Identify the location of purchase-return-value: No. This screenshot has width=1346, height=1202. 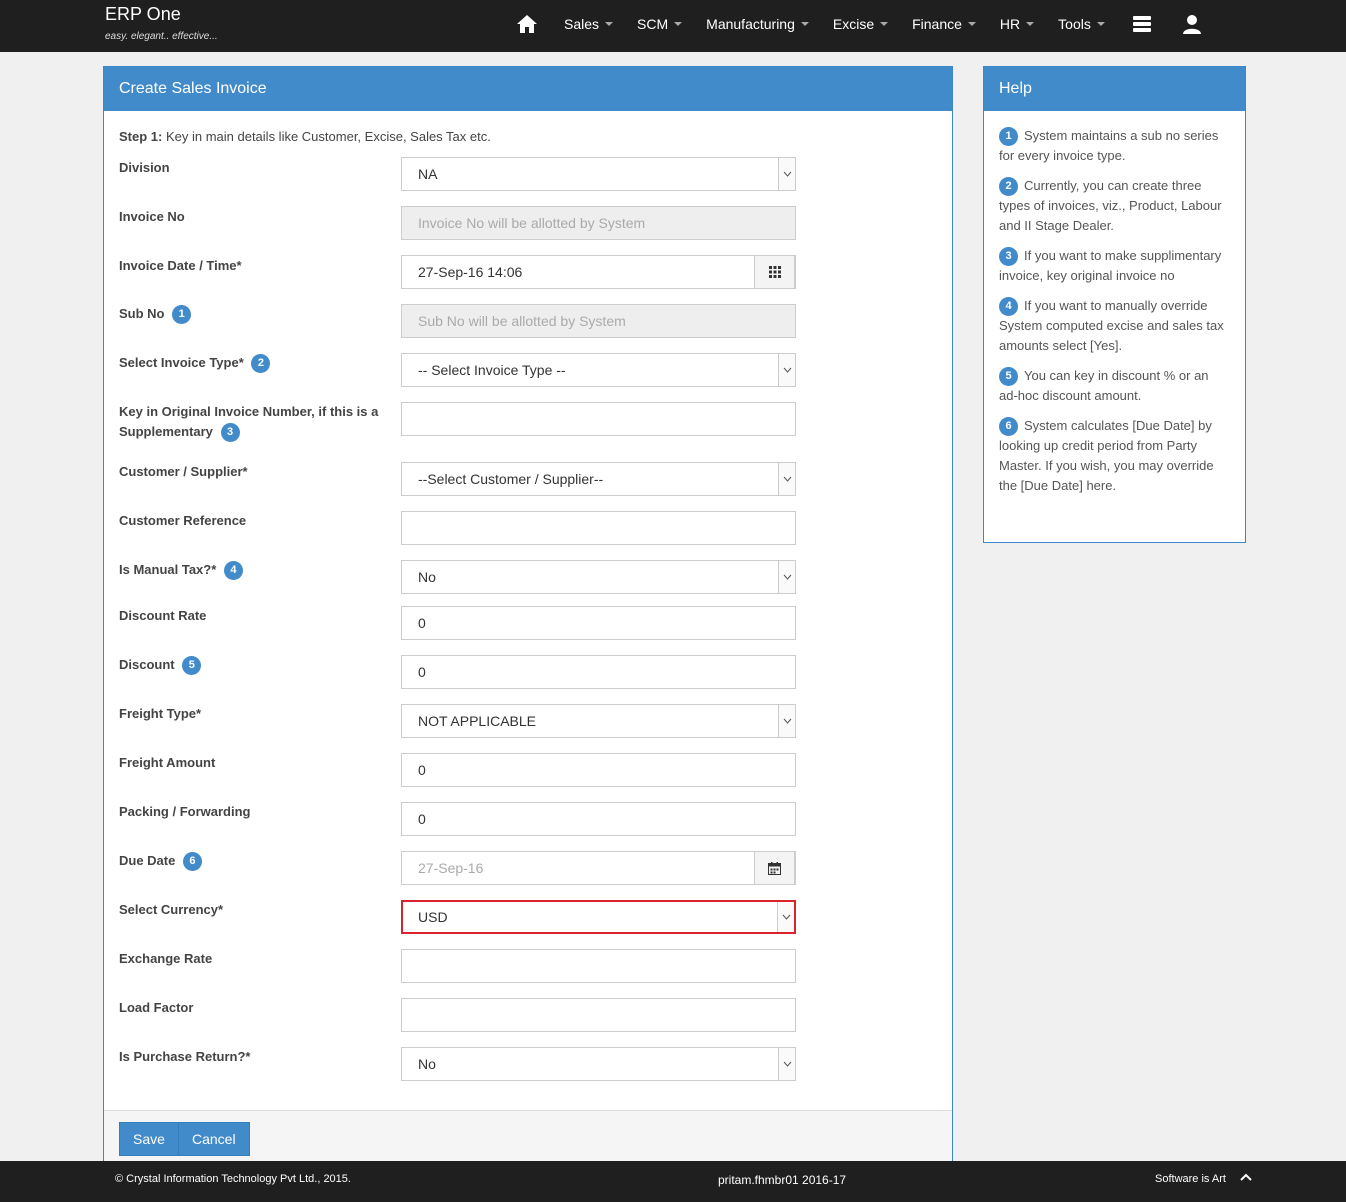
(427, 1064).